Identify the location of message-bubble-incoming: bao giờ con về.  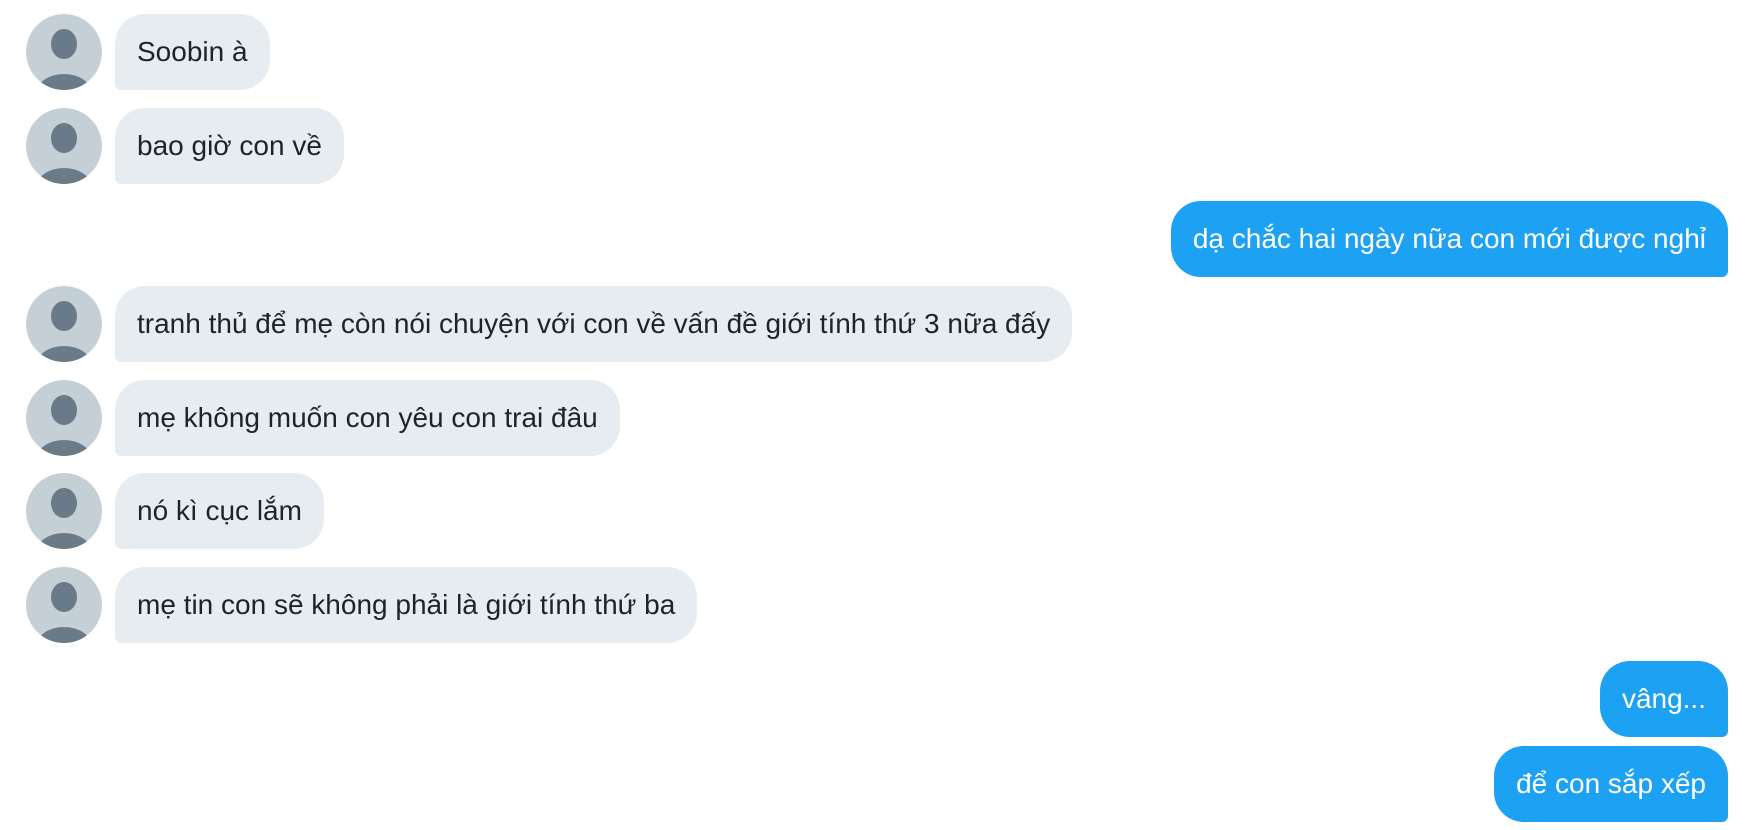
(229, 146).